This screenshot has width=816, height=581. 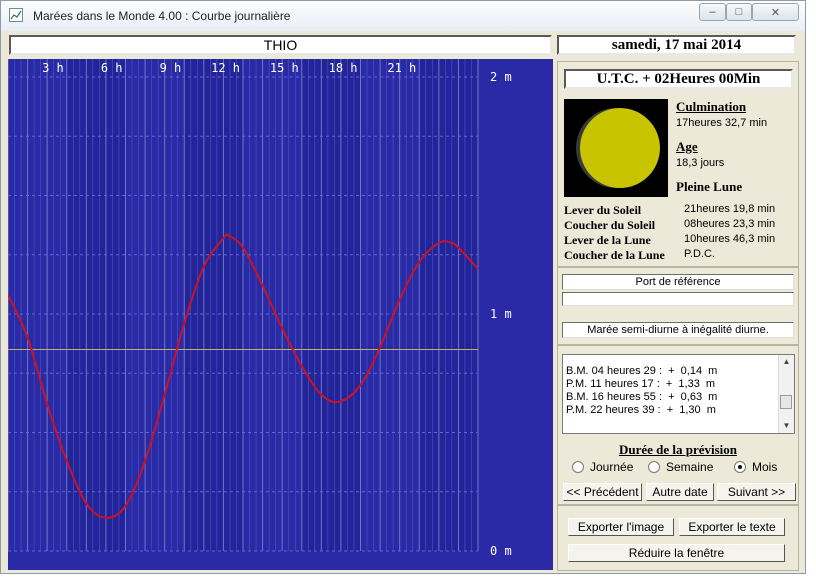 I want to click on date-label: samedi, 17 mai 2014, so click(x=676, y=45).